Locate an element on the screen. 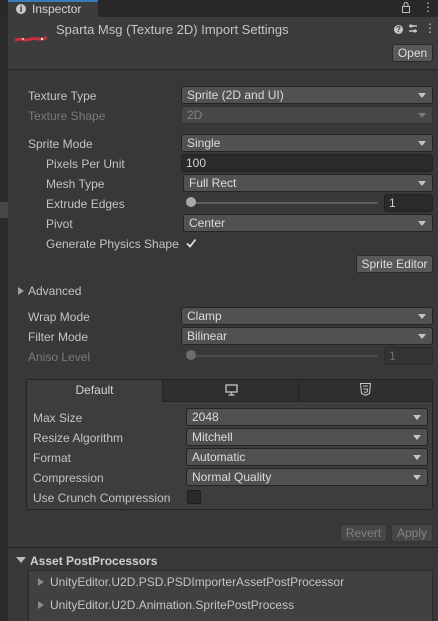 Image resolution: width=438 pixels, height=621 pixels. compression-label: Compression is located at coordinates (68, 478).